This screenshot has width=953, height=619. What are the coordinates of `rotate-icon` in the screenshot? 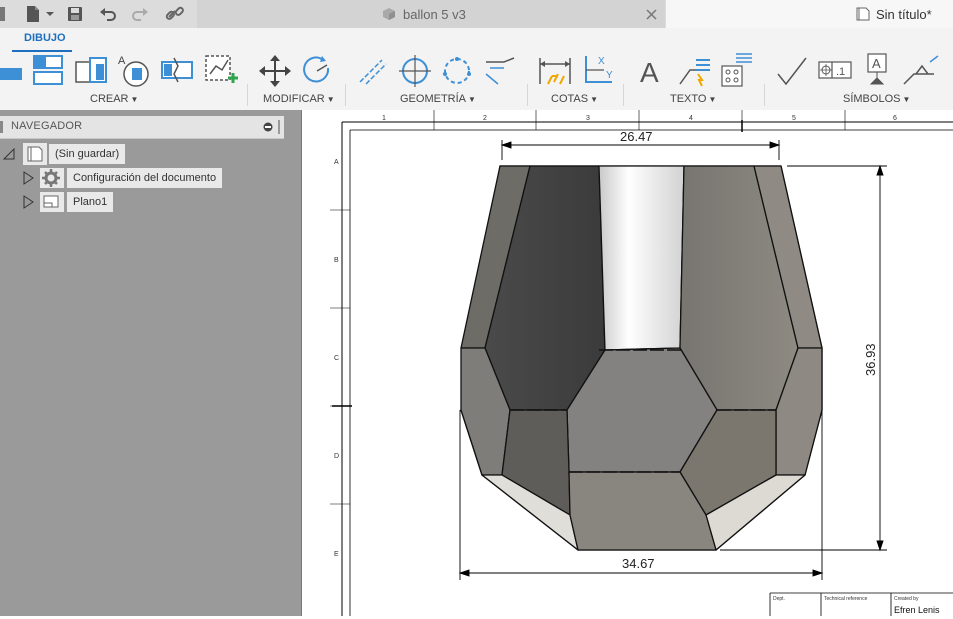 It's located at (317, 71).